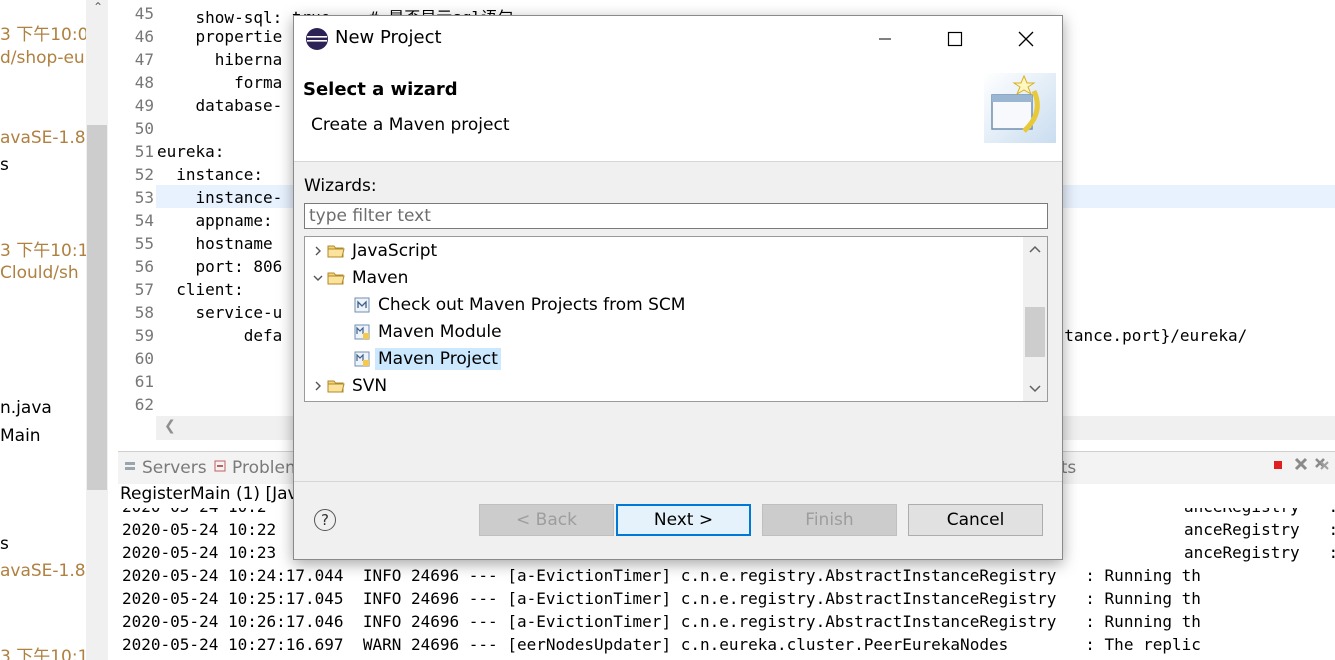  What do you see at coordinates (220, 266) in the screenshot?
I see `code-line: port: 806` at bounding box center [220, 266].